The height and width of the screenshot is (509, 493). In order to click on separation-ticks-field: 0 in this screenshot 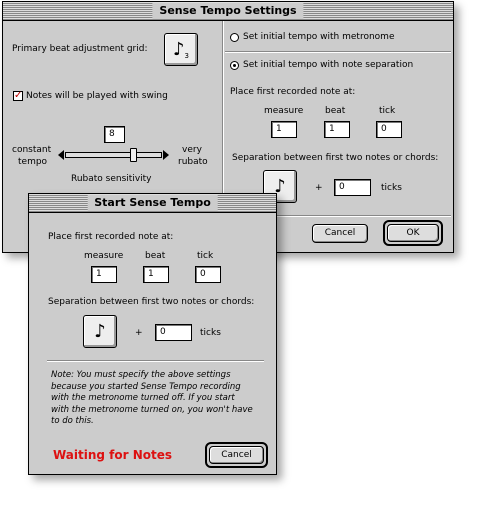, I will do `click(352, 187)`.